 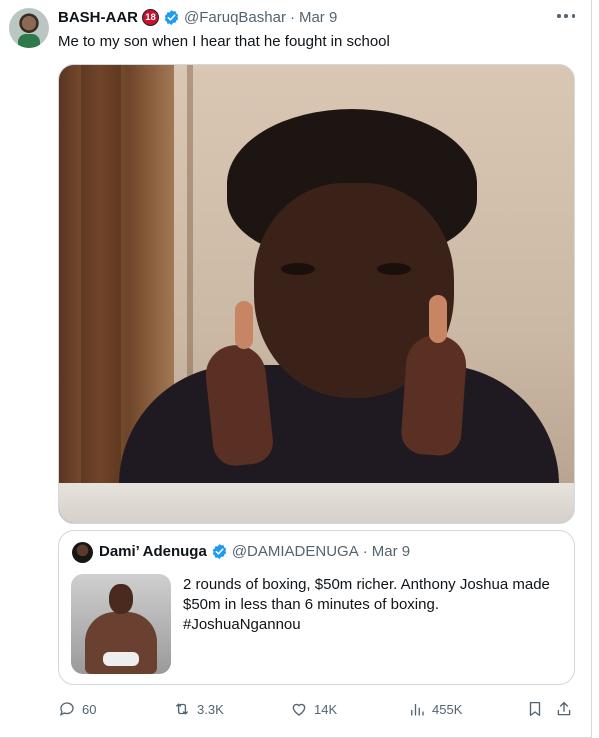 I want to click on photo-right-eye, so click(x=394, y=269).